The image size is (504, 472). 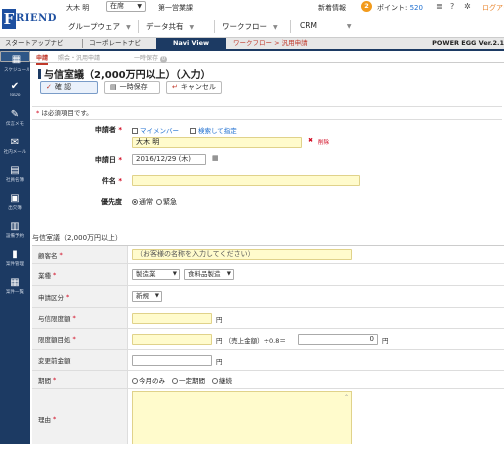 What do you see at coordinates (54, 340) in the screenshot?
I see `limit-guide-label-text: 限度額目処` at bounding box center [54, 340].